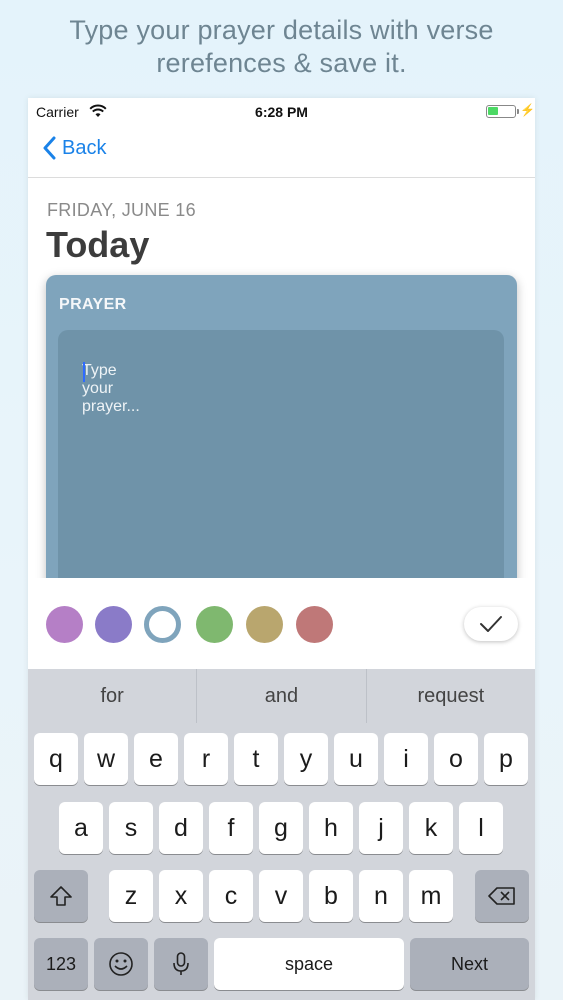  I want to click on status-bar: Carrier 6:28 PM ⚡, so click(281, 112).